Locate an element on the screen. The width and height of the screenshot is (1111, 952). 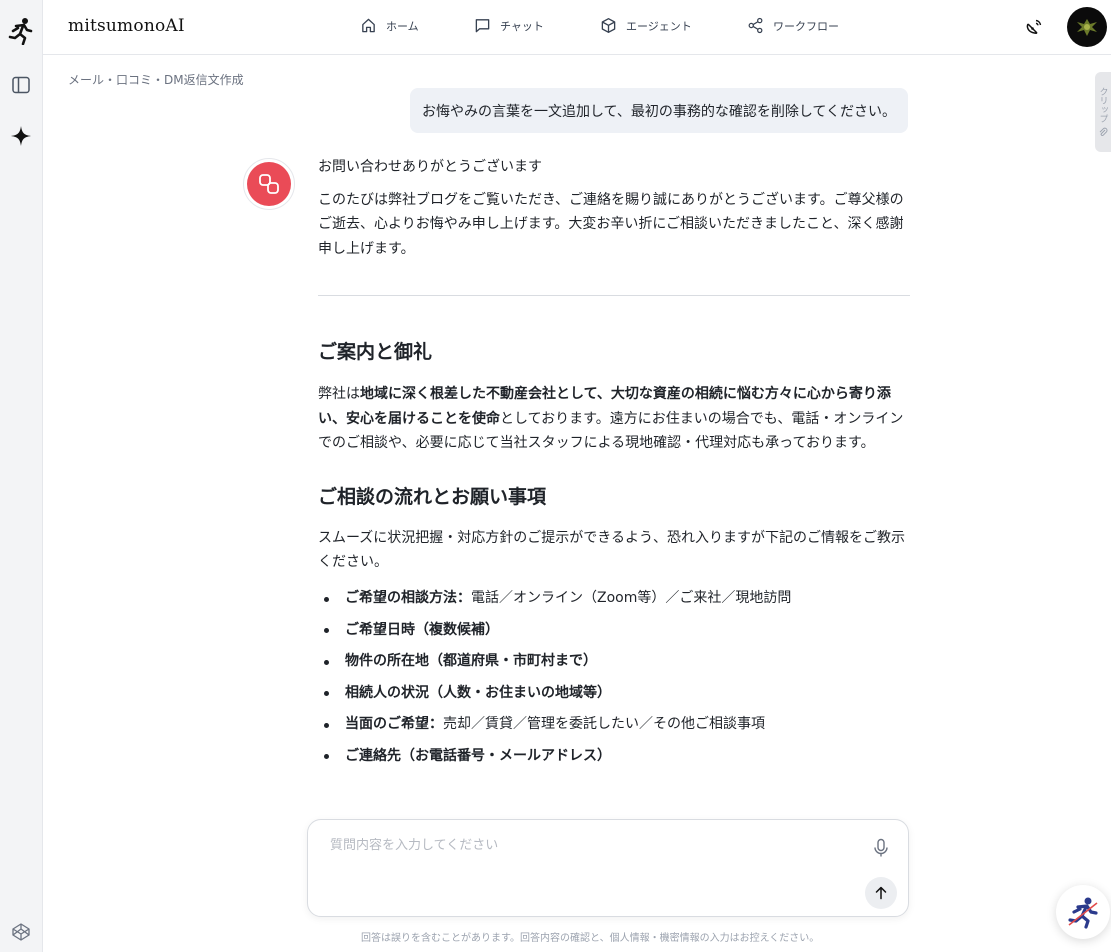
send-button is located at coordinates (881, 893).